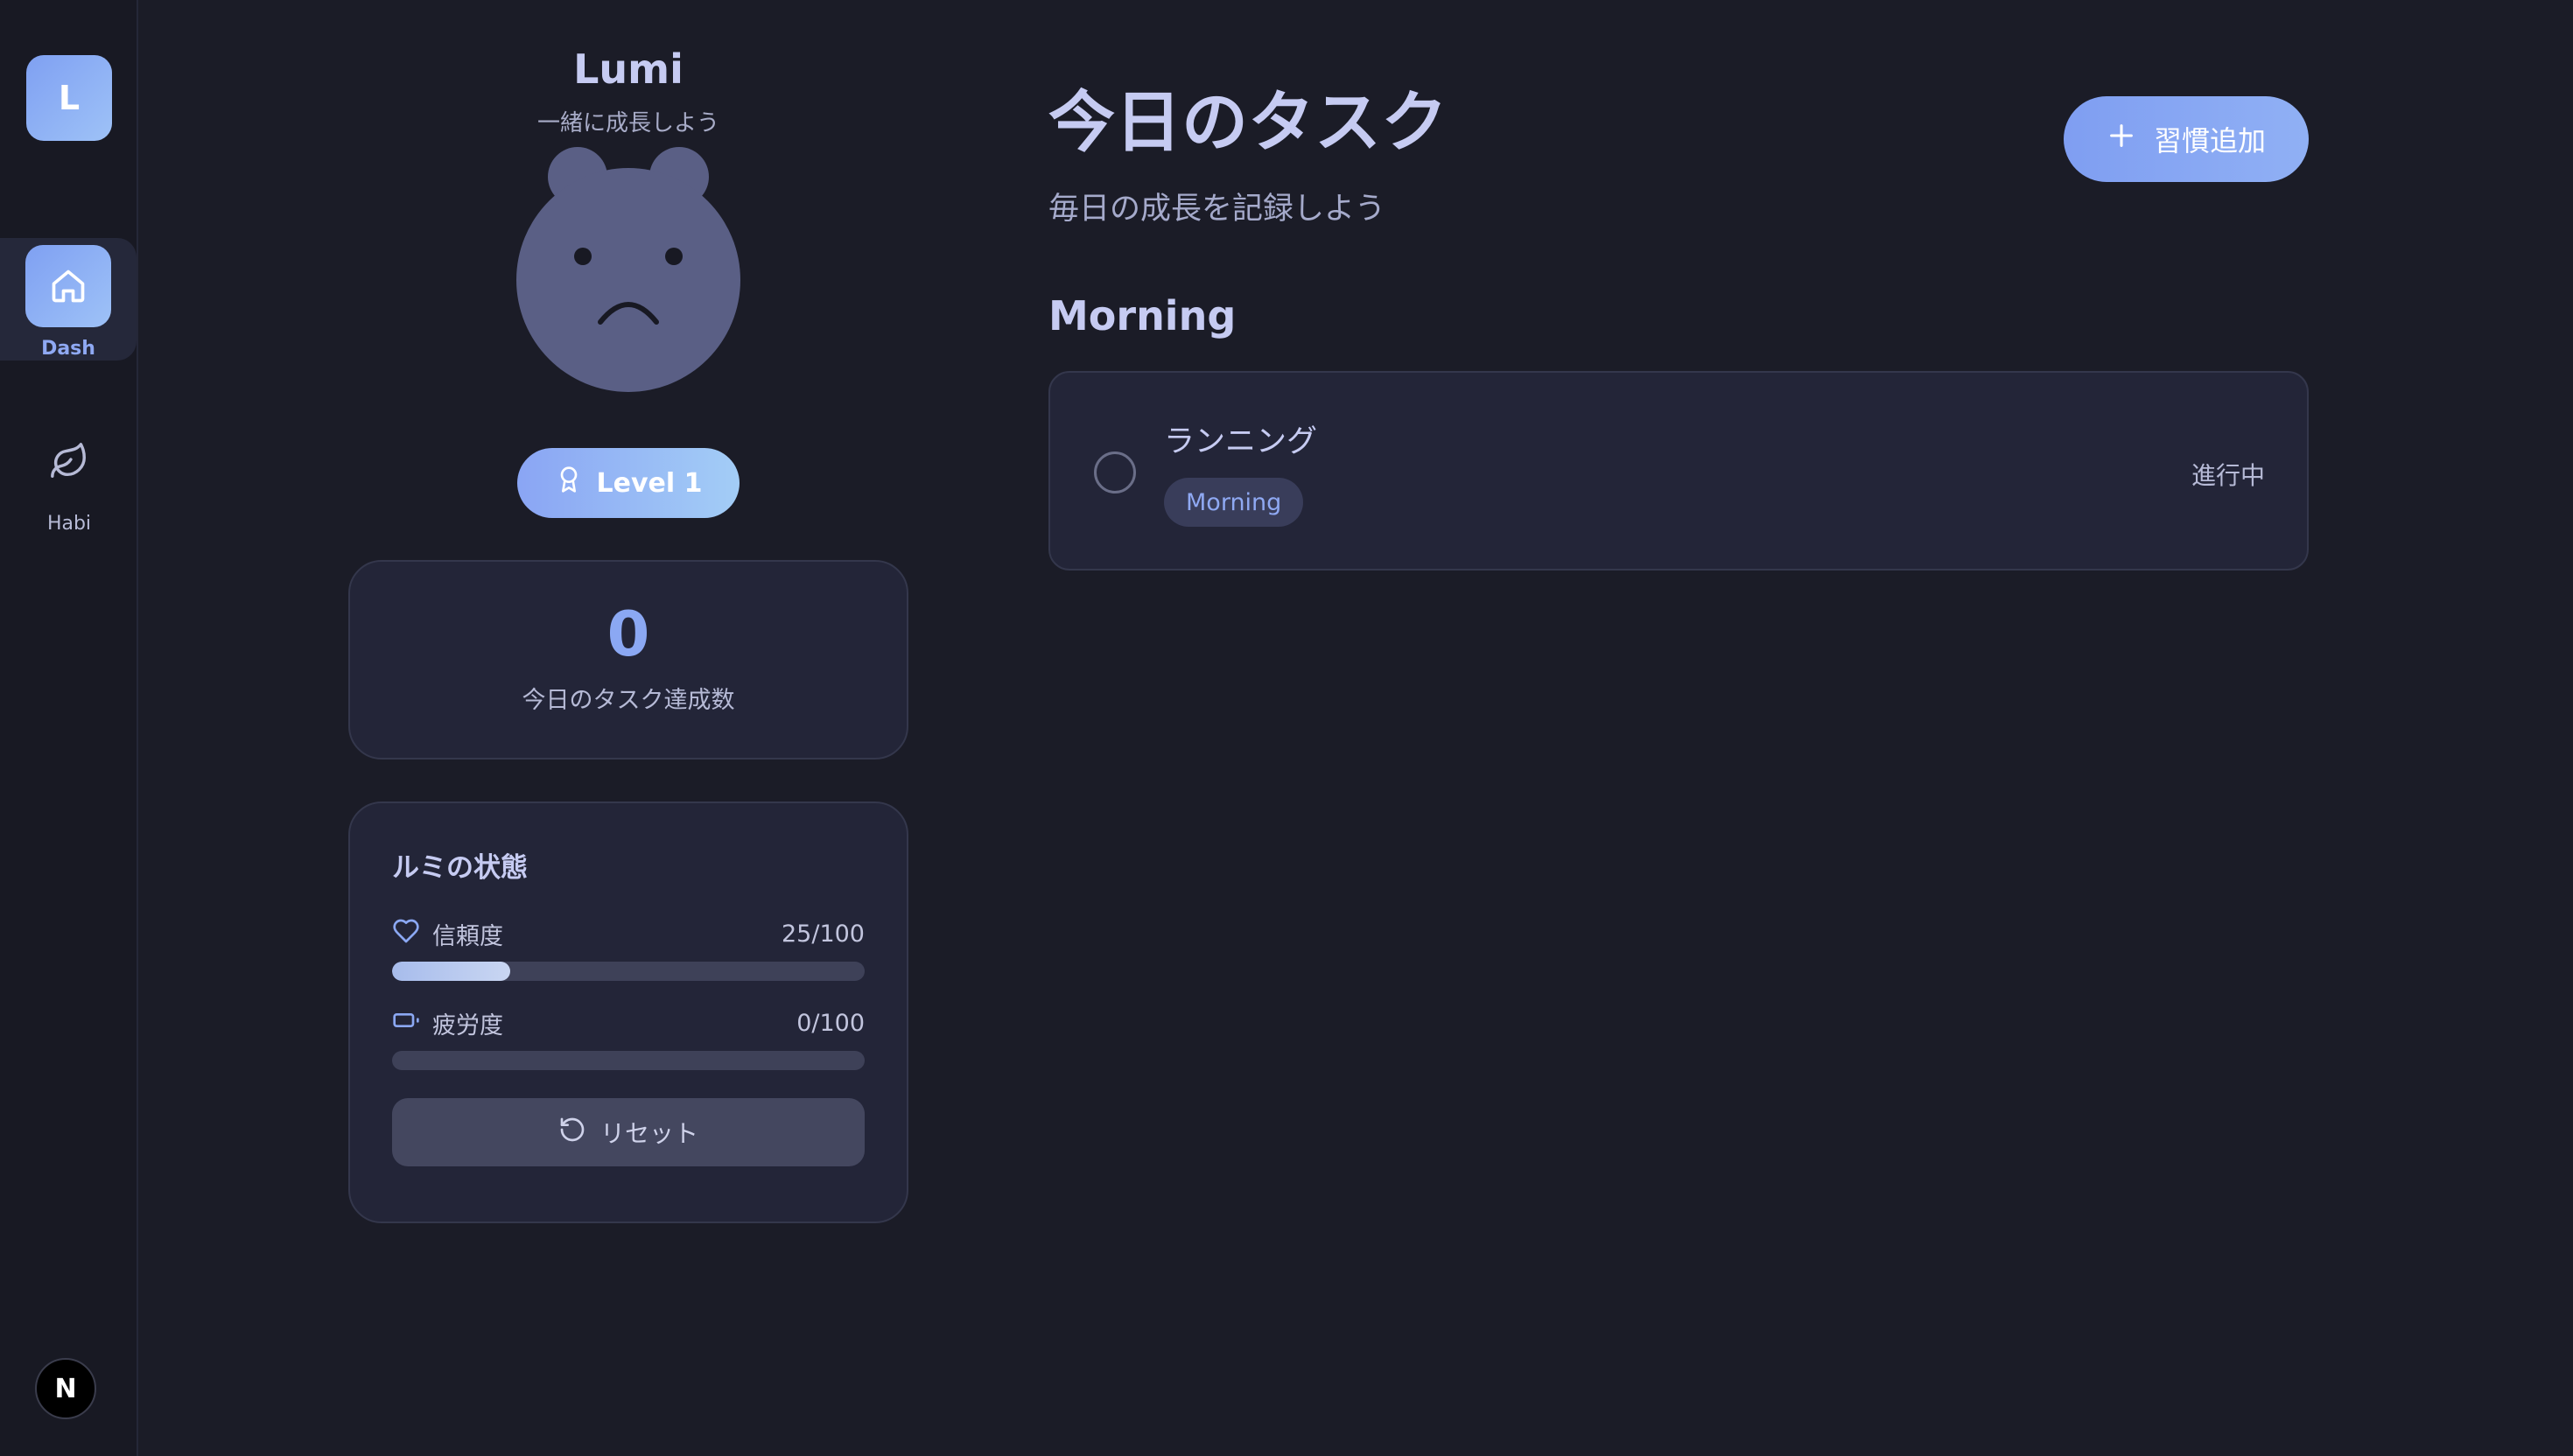 The width and height of the screenshot is (2573, 1456). I want to click on task-status: 進行中, so click(2228, 475).